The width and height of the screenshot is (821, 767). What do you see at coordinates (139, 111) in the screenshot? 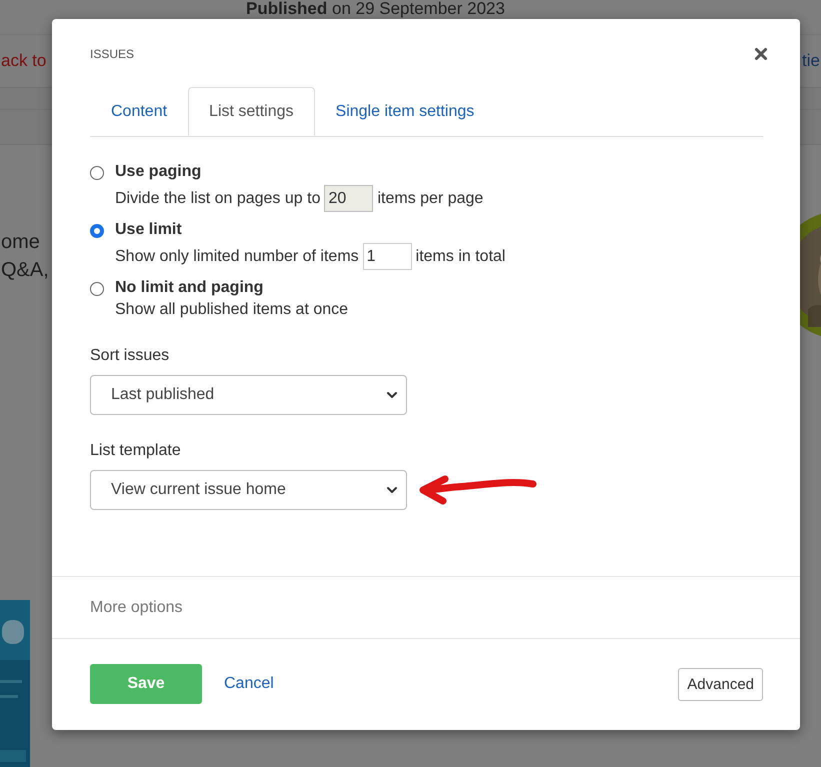
I see `tab: Content` at bounding box center [139, 111].